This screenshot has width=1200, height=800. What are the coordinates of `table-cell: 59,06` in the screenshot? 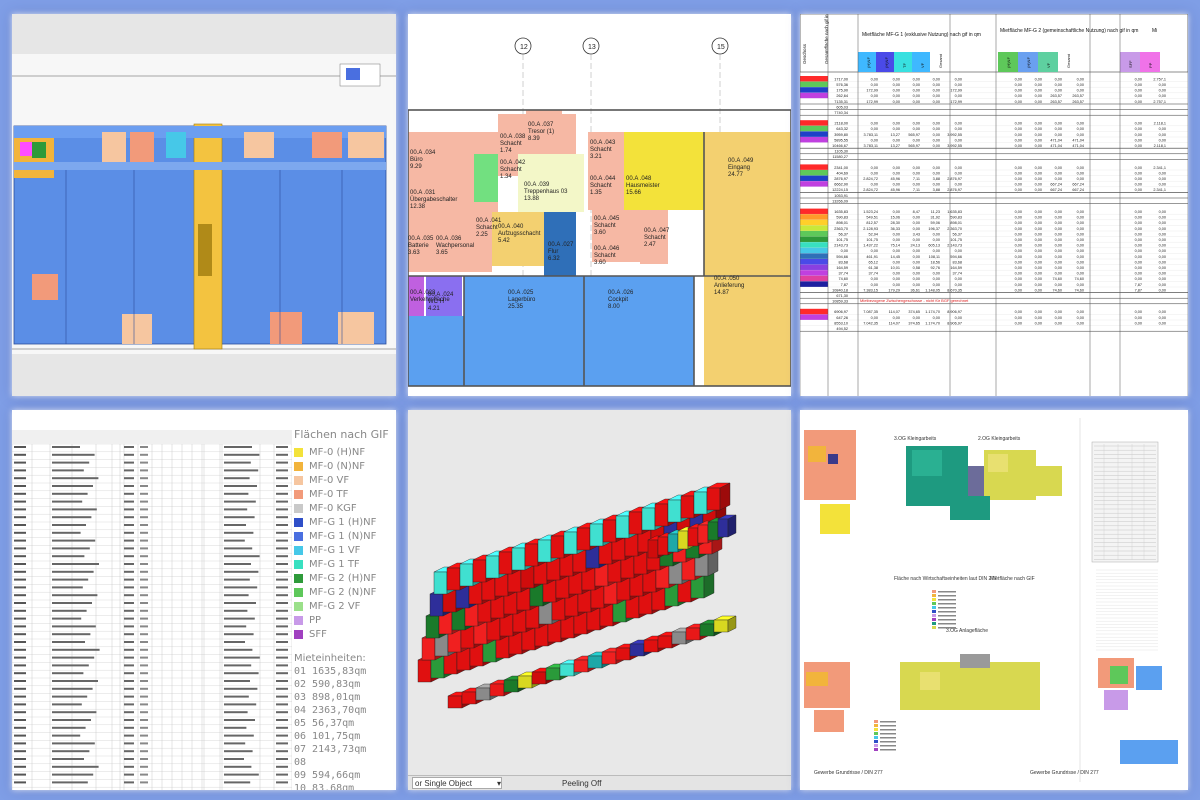 It's located at (935, 223).